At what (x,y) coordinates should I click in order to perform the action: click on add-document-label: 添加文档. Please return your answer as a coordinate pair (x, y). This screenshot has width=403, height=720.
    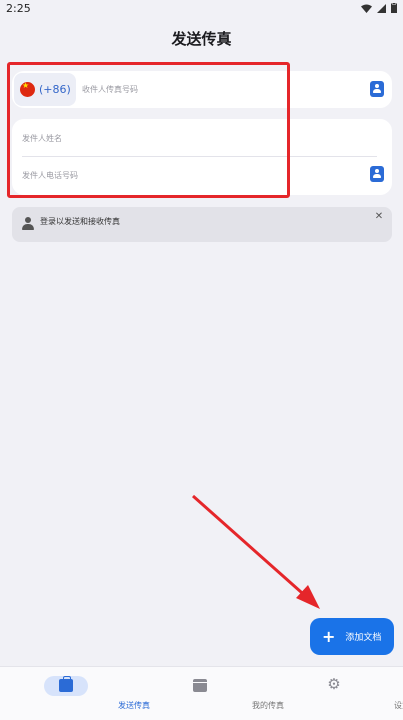
    Looking at the image, I should click on (363, 638).